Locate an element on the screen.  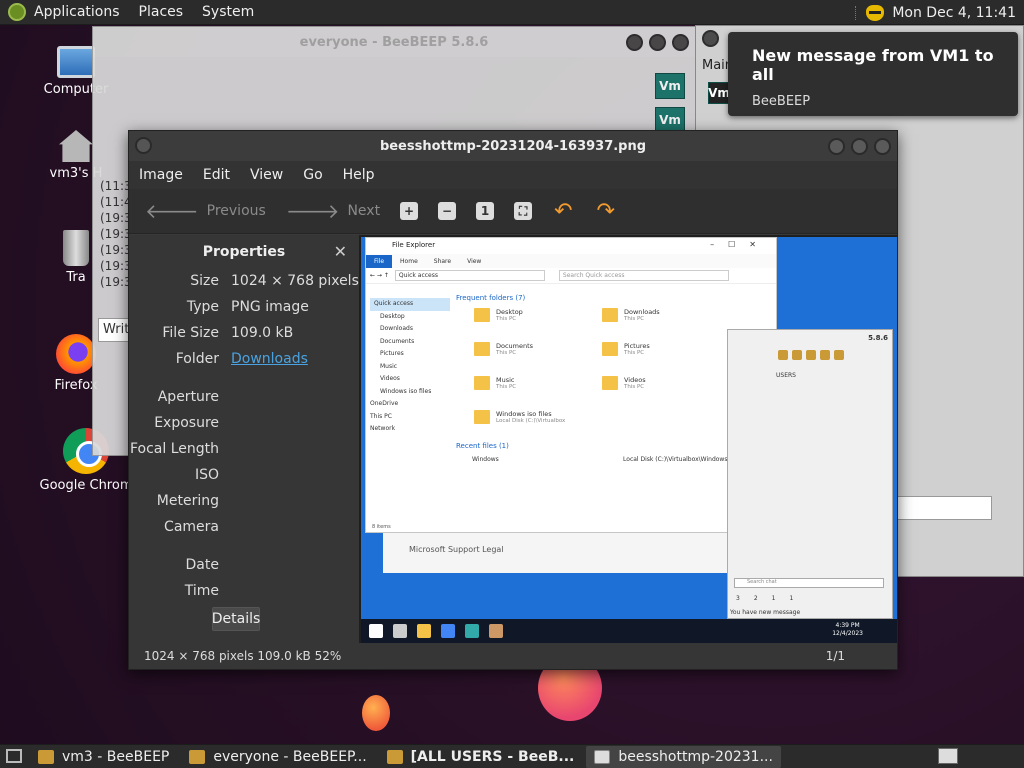
fe-folder-name: Windows iso files is located at coordinates (524, 414).